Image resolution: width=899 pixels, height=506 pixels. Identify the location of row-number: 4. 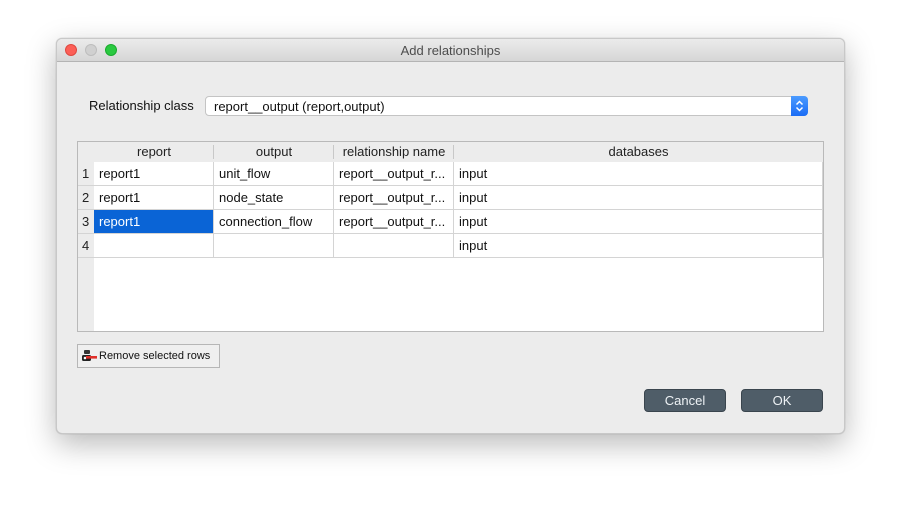
(86, 246).